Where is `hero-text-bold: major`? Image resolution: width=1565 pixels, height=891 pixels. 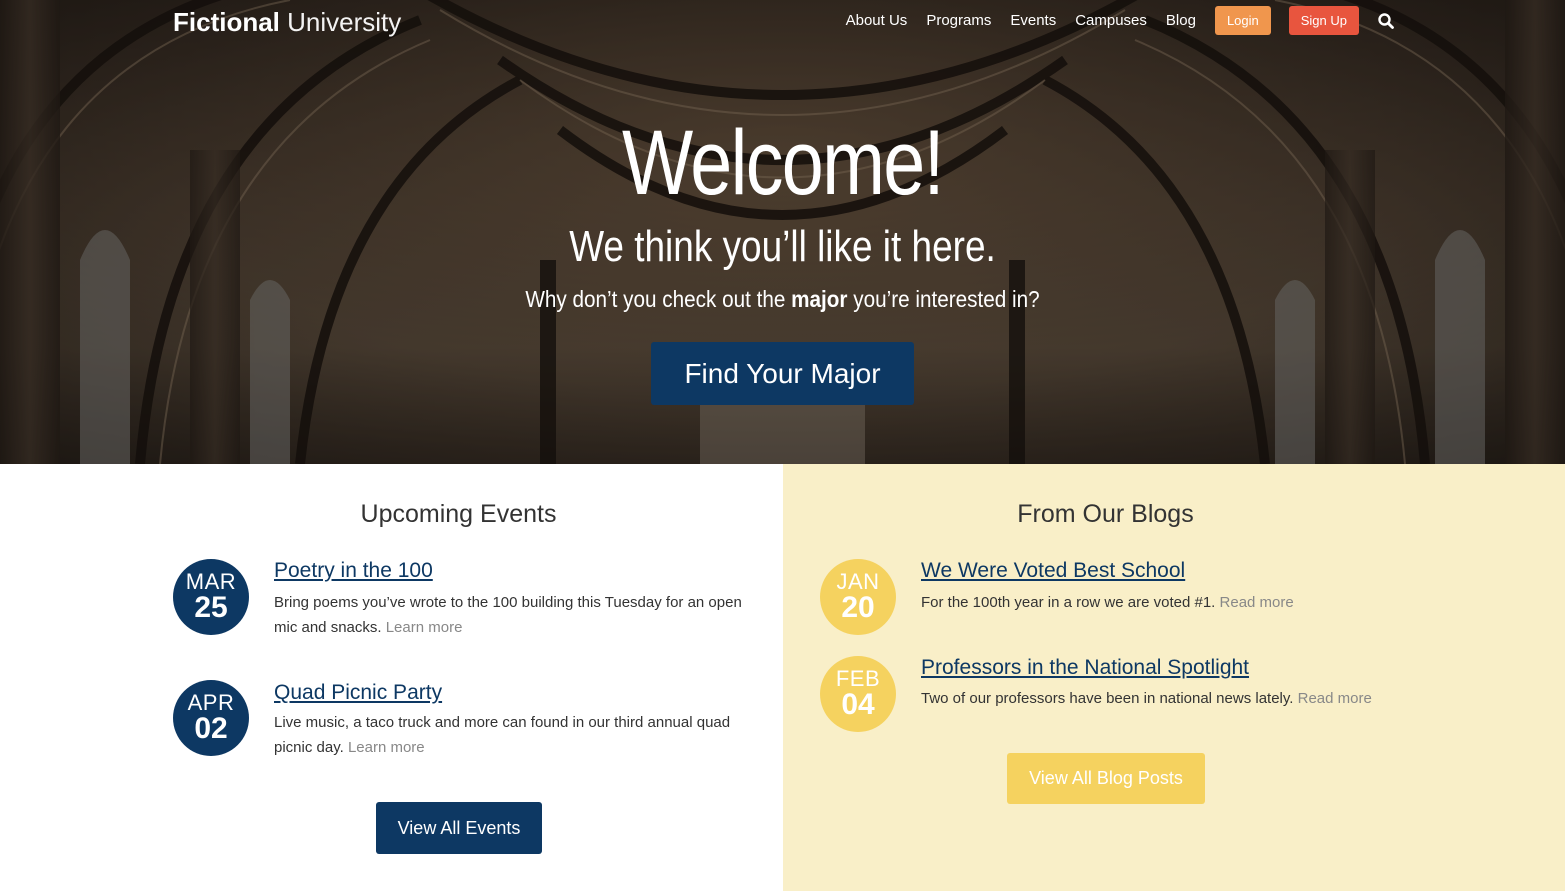
hero-text-bold: major is located at coordinates (819, 299).